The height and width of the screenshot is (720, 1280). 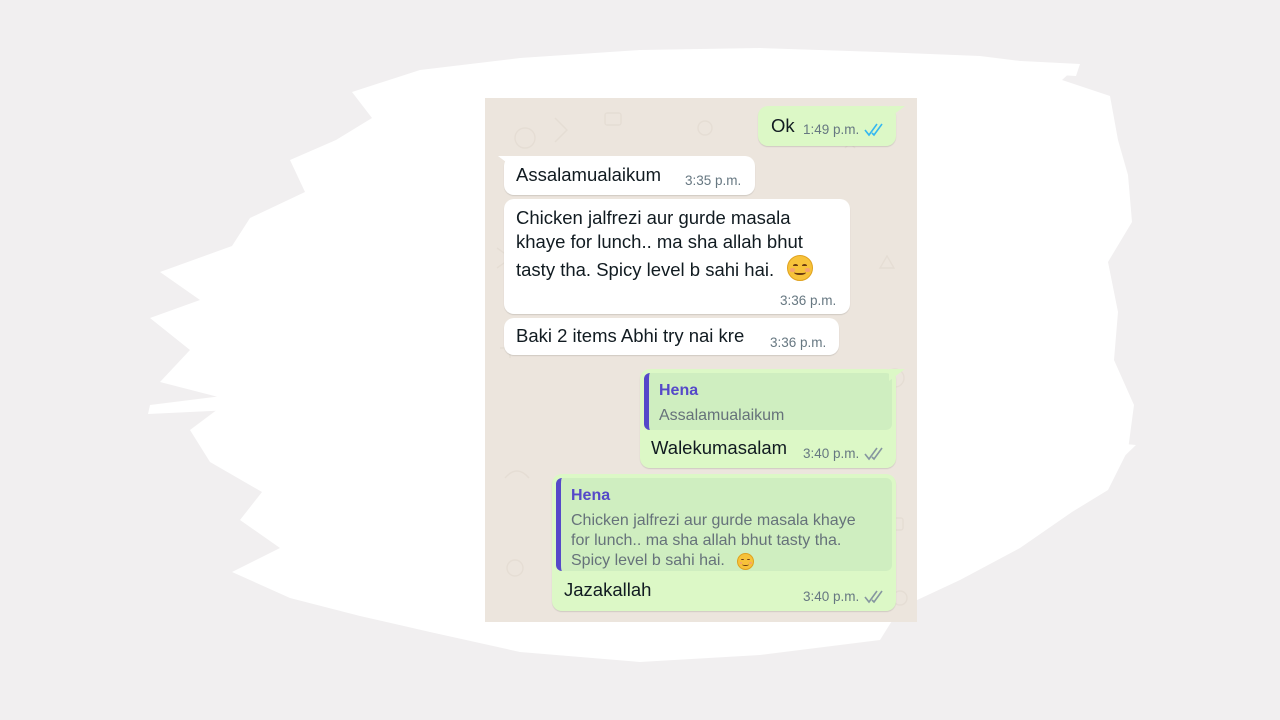 I want to click on message-text-line: khaye for lunch.. ma sha allah bhut, so click(x=659, y=241).